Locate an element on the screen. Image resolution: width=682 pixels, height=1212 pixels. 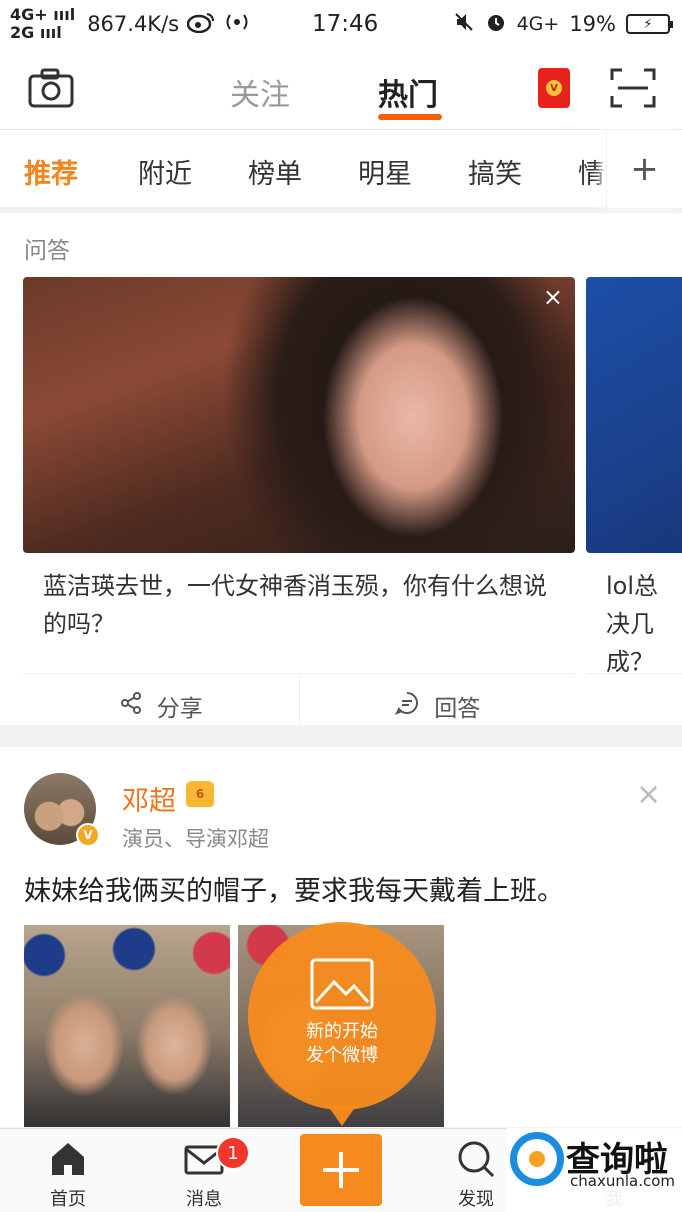
qa-card-image is located at coordinates (634, 415).